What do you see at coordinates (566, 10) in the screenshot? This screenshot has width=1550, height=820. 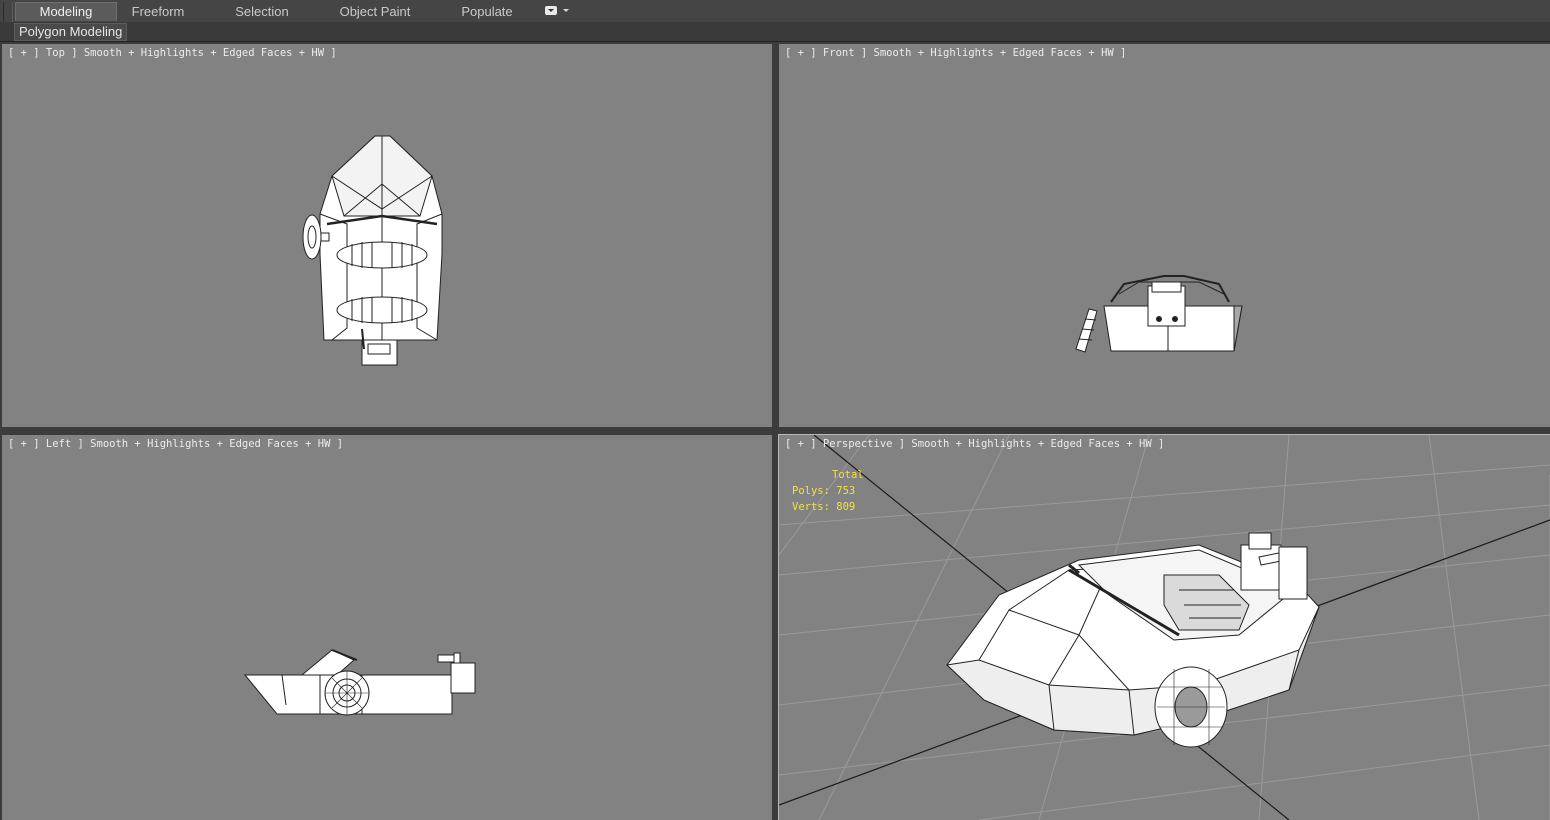 I see `chevron-down-icon` at bounding box center [566, 10].